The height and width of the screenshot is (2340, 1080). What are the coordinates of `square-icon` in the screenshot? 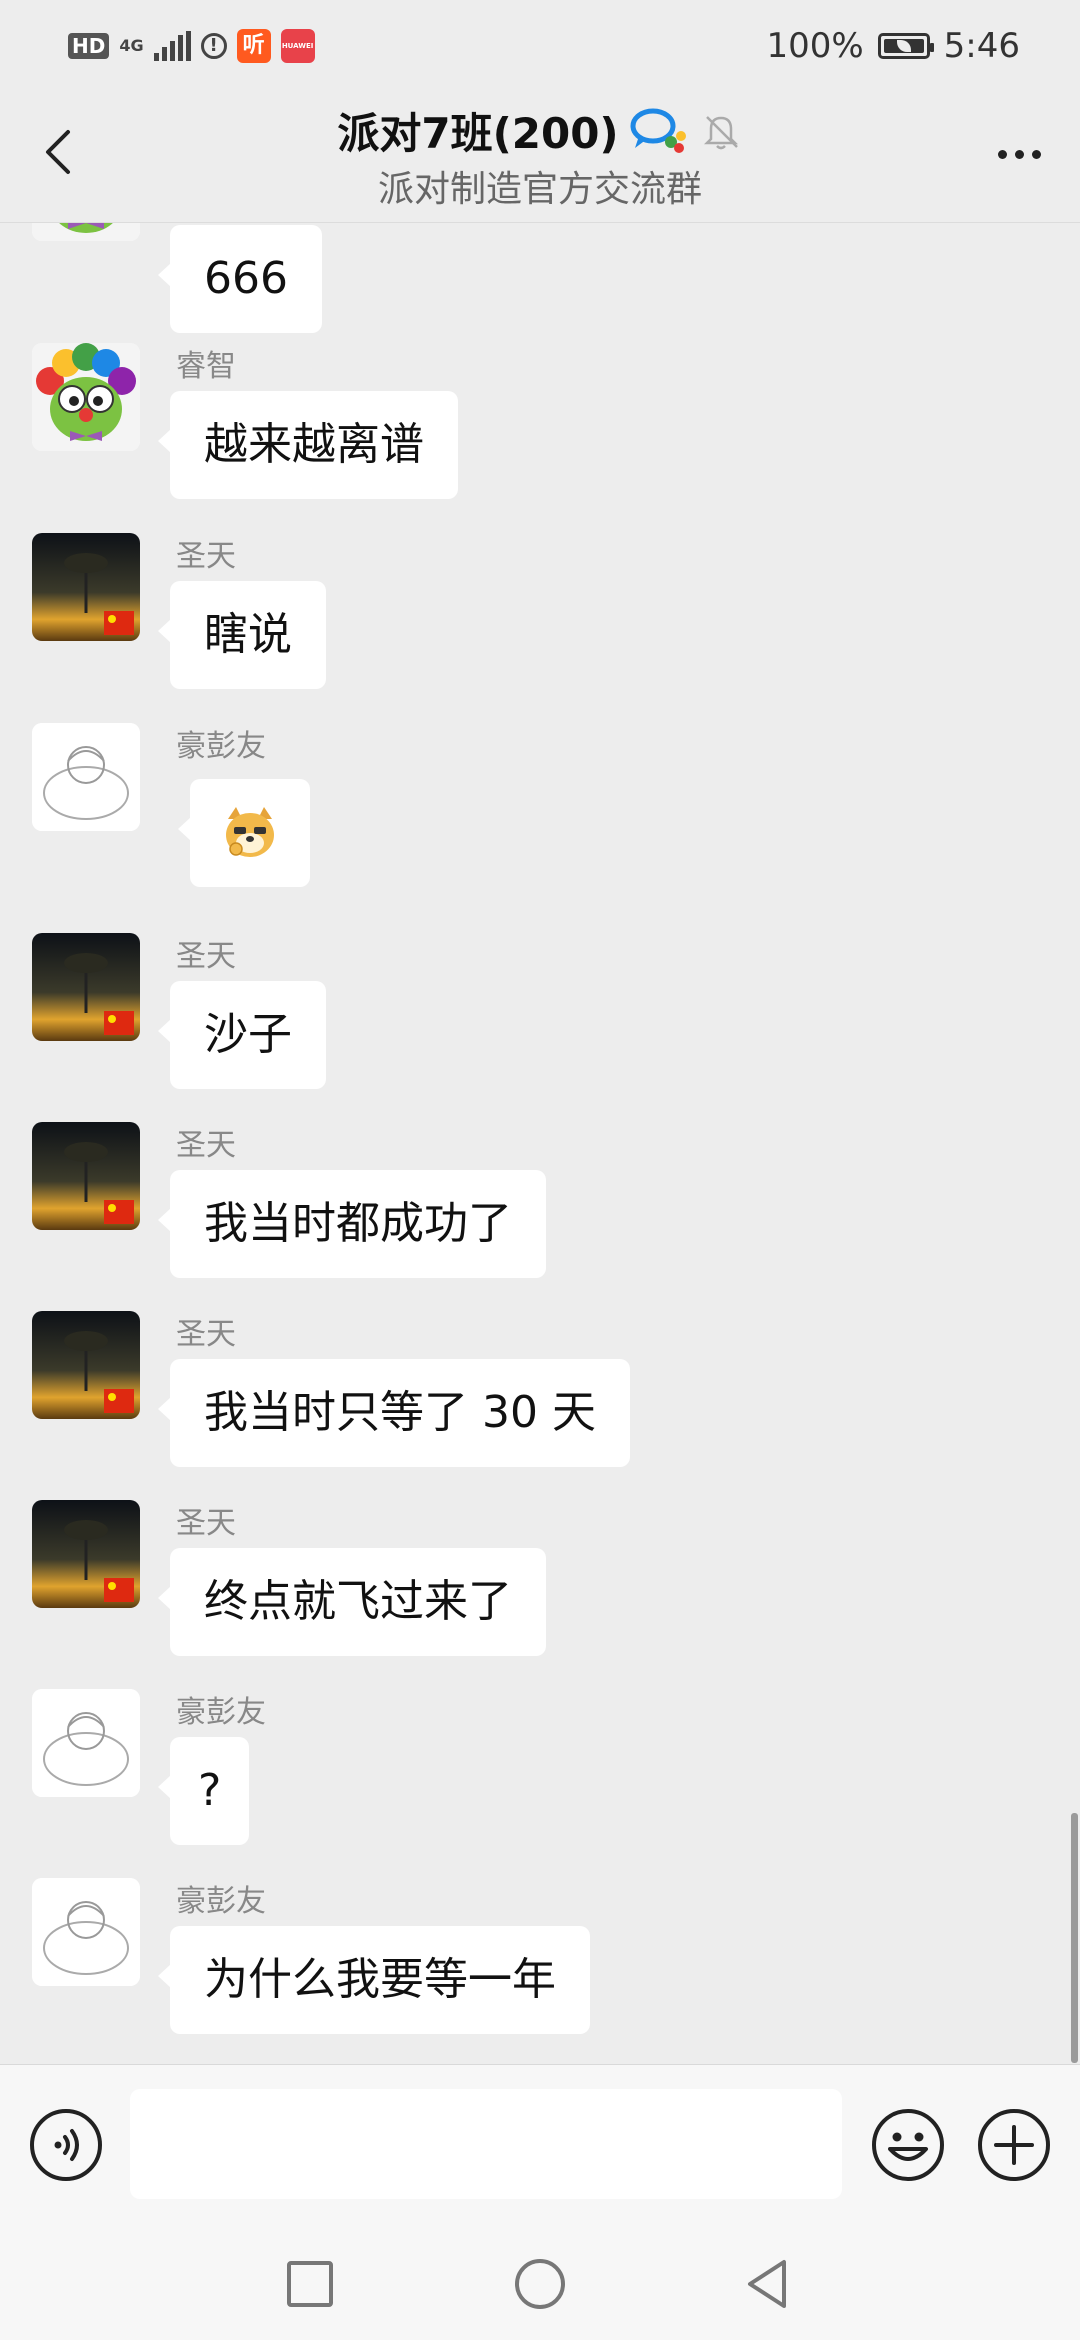 It's located at (310, 2284).